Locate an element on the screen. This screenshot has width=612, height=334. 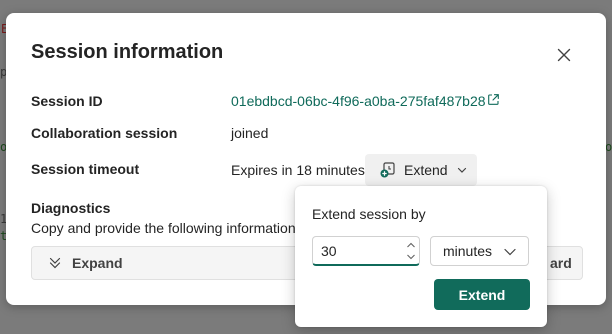
extend-menu-button: Extend is located at coordinates (421, 170).